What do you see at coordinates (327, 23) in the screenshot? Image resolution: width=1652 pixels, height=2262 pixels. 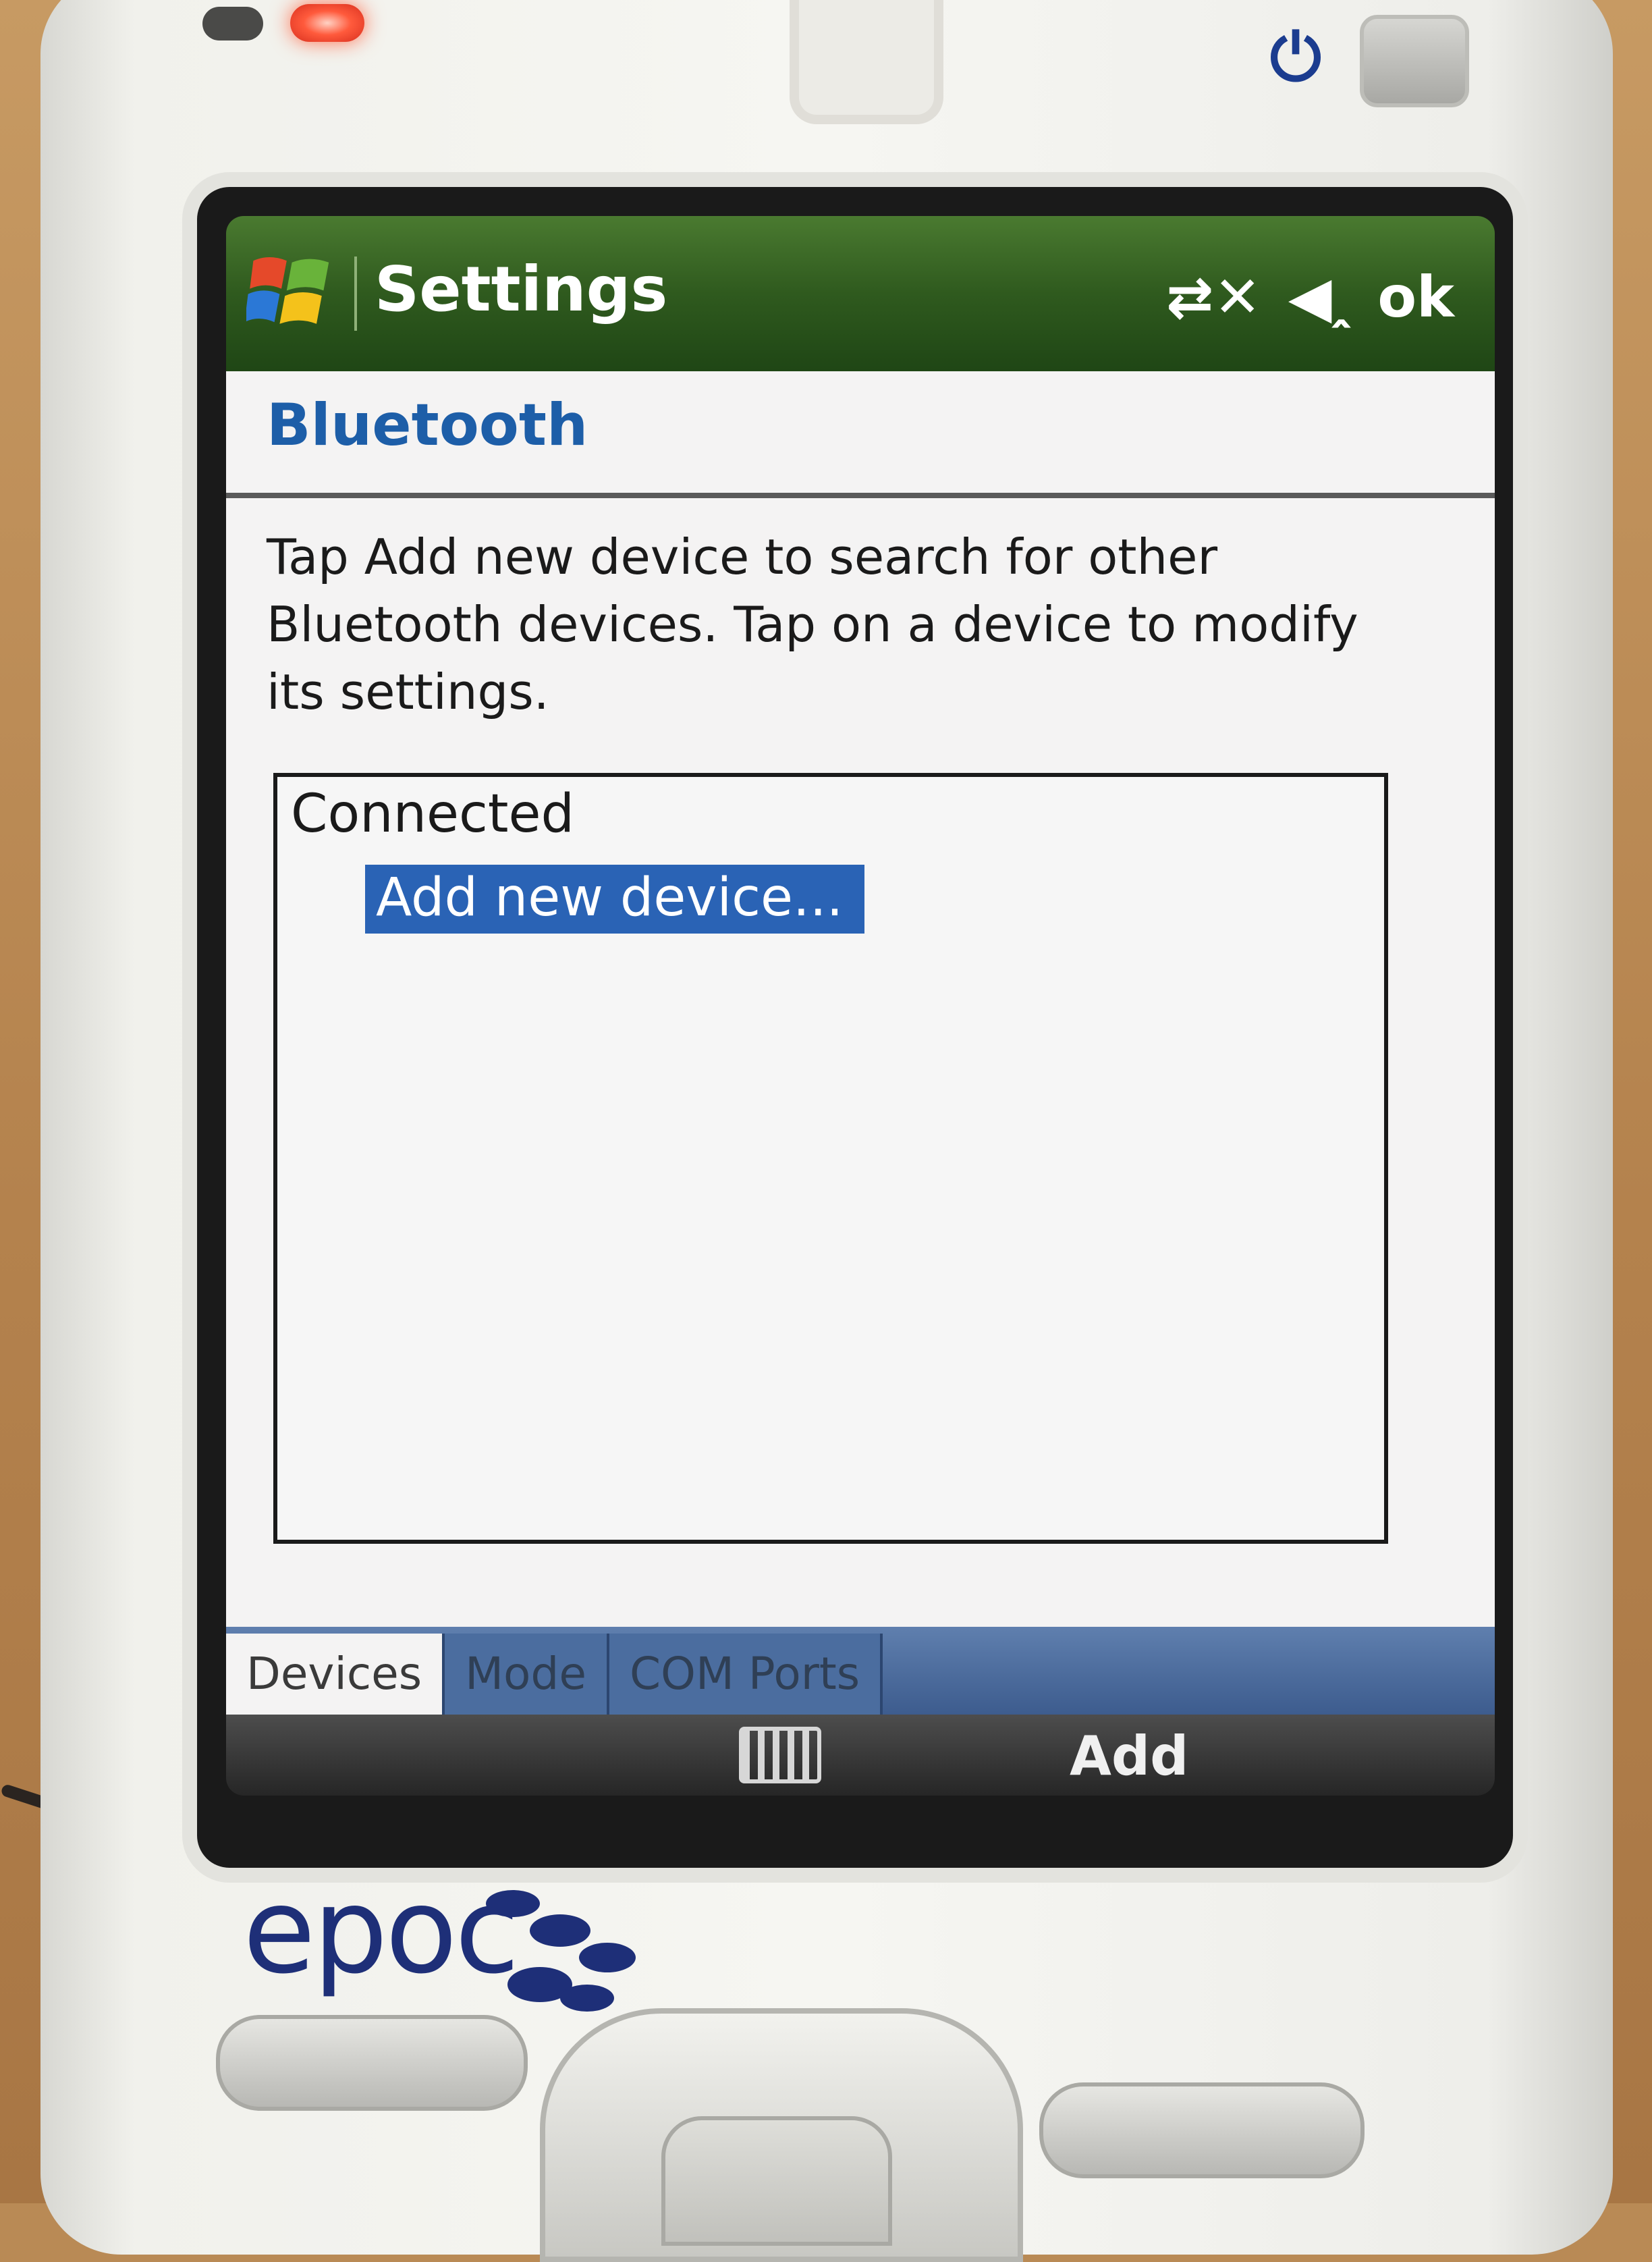 I see `status-led-red` at bounding box center [327, 23].